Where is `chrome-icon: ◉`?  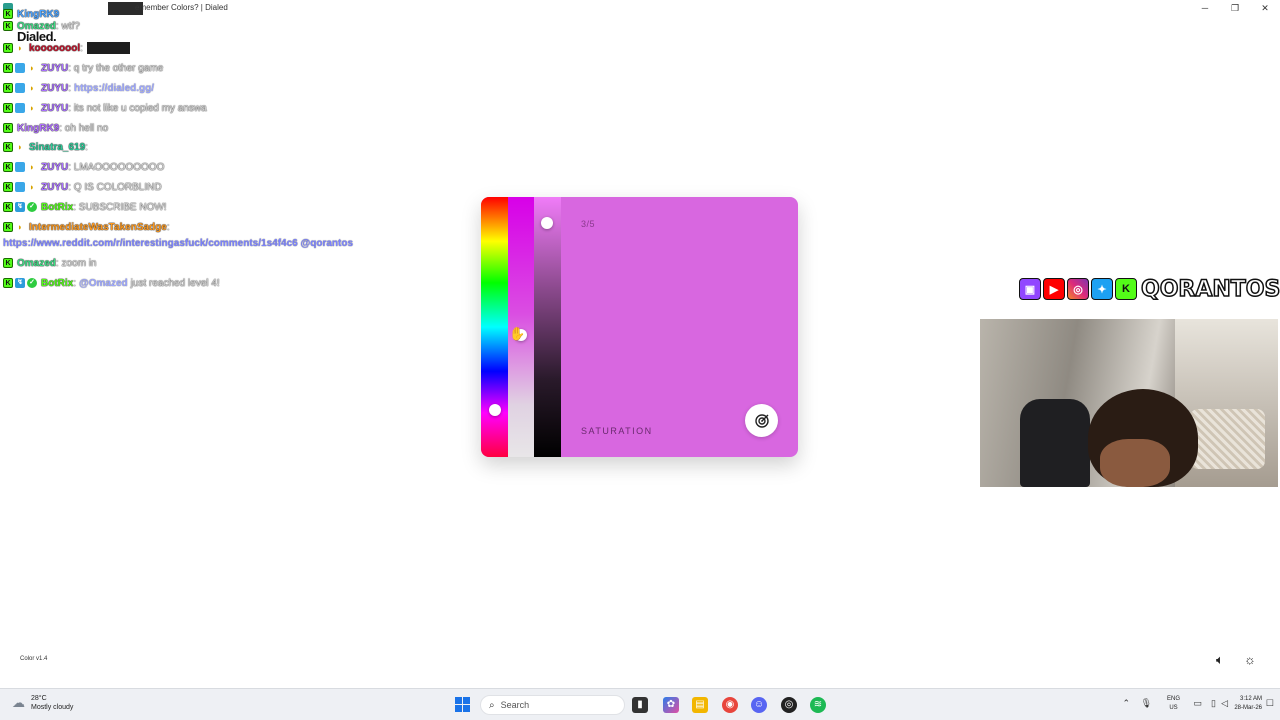
chrome-icon: ◉ is located at coordinates (730, 705).